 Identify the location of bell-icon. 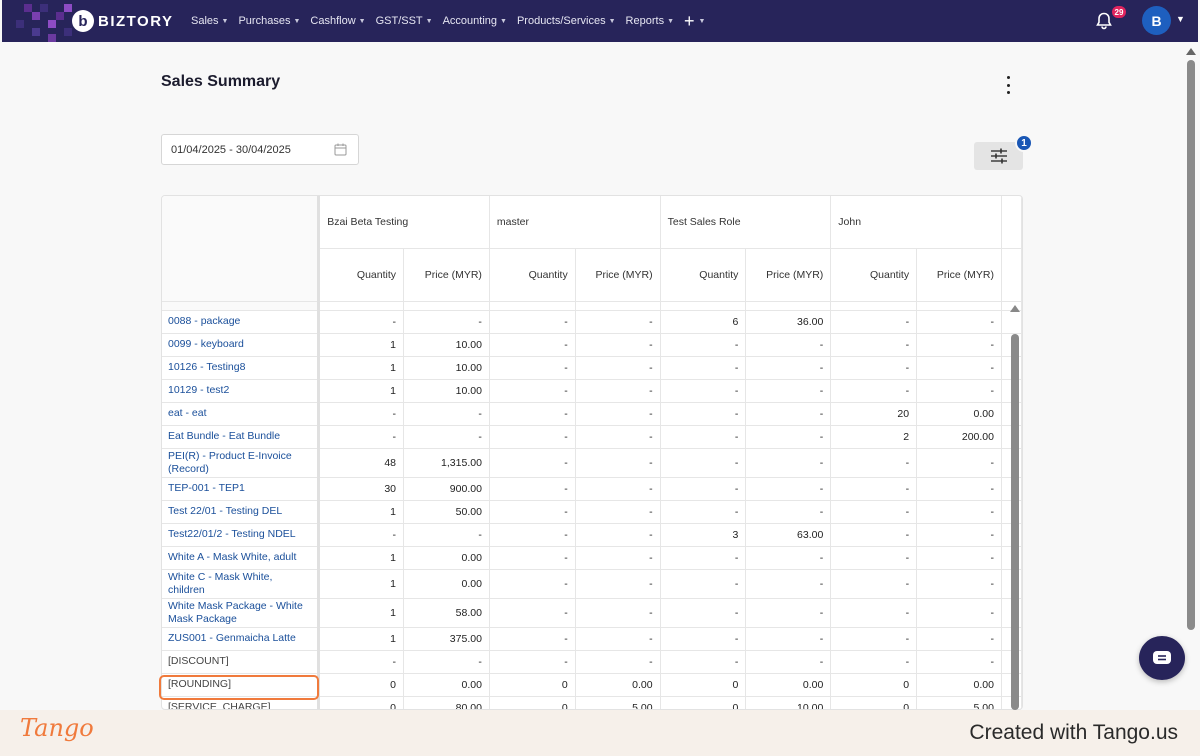
(1104, 21).